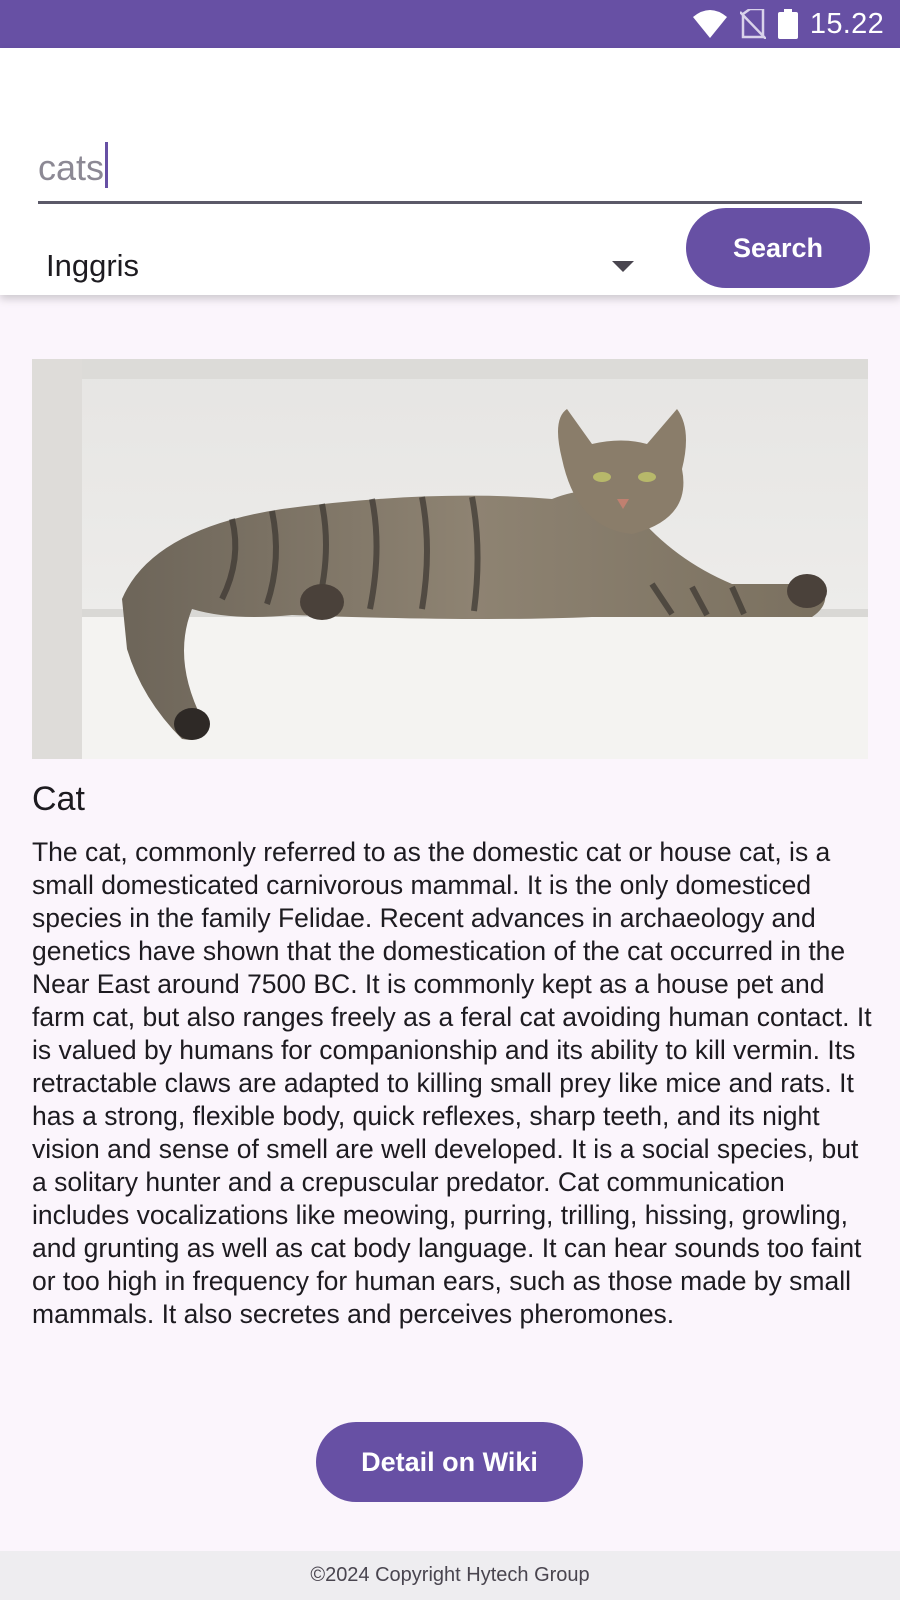  What do you see at coordinates (449, 1462) in the screenshot?
I see `detail-on-wiki-button: Detail on Wiki` at bounding box center [449, 1462].